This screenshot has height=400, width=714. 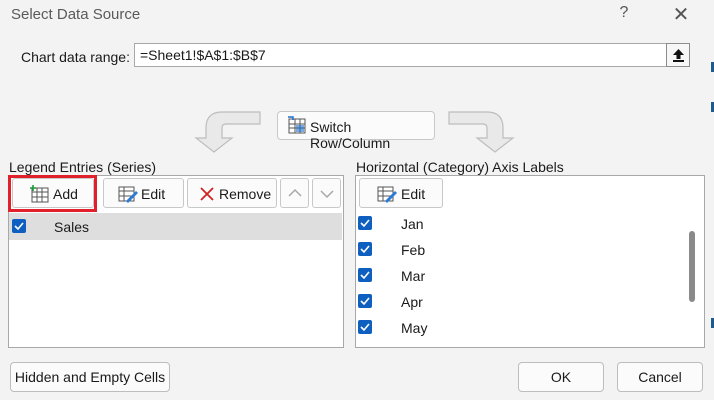 I want to click on category-list-item: Jan, so click(x=517, y=224).